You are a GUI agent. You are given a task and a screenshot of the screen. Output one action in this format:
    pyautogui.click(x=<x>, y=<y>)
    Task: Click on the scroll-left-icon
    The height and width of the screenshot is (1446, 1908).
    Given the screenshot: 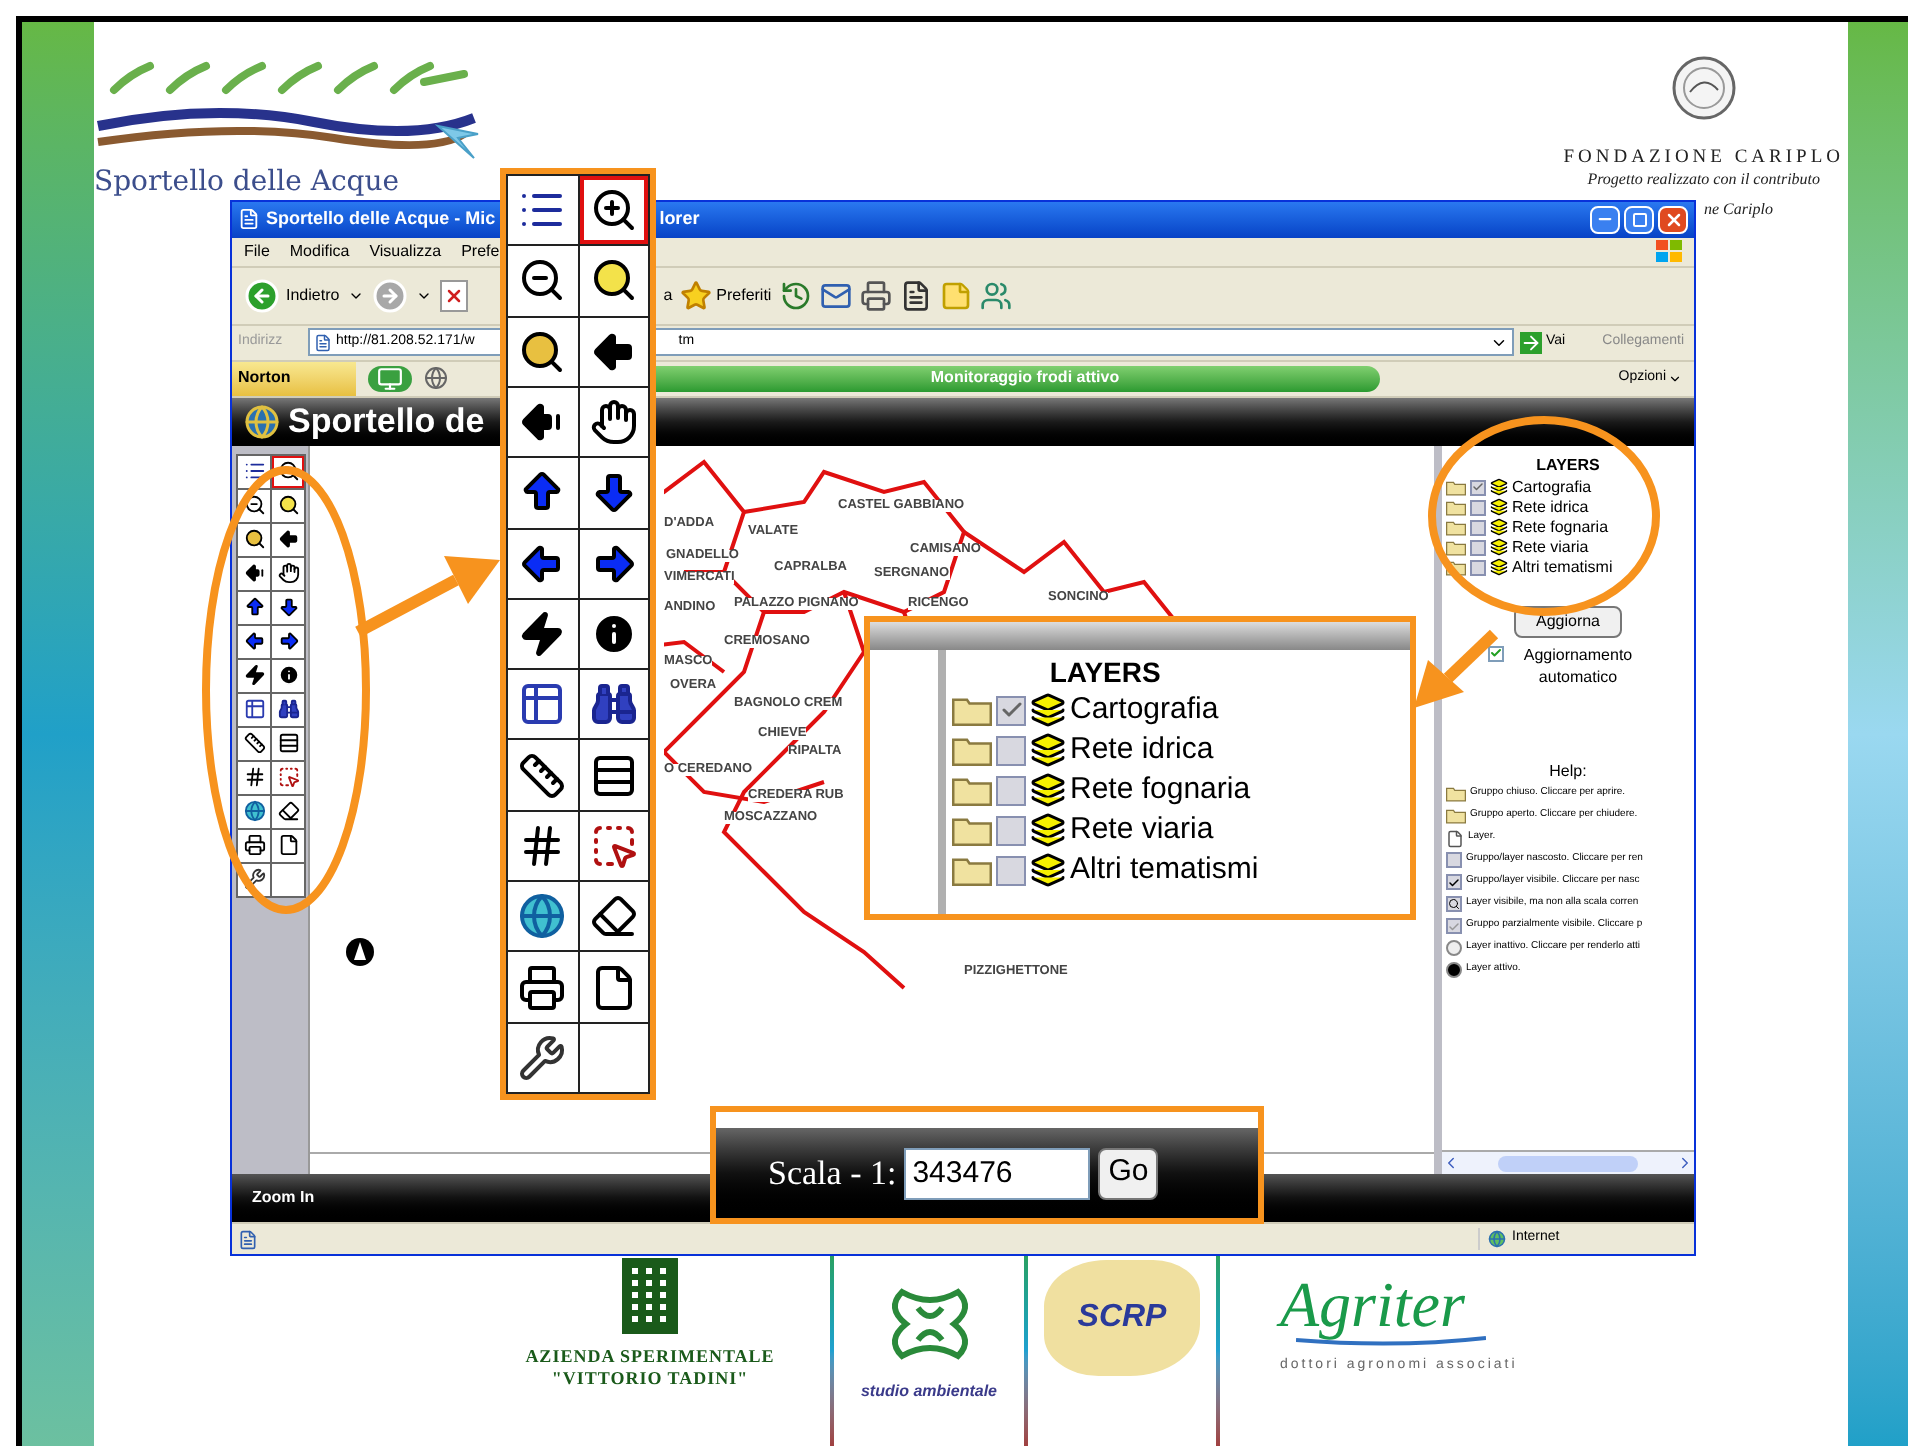 What is the action you would take?
    pyautogui.click(x=1451, y=1163)
    